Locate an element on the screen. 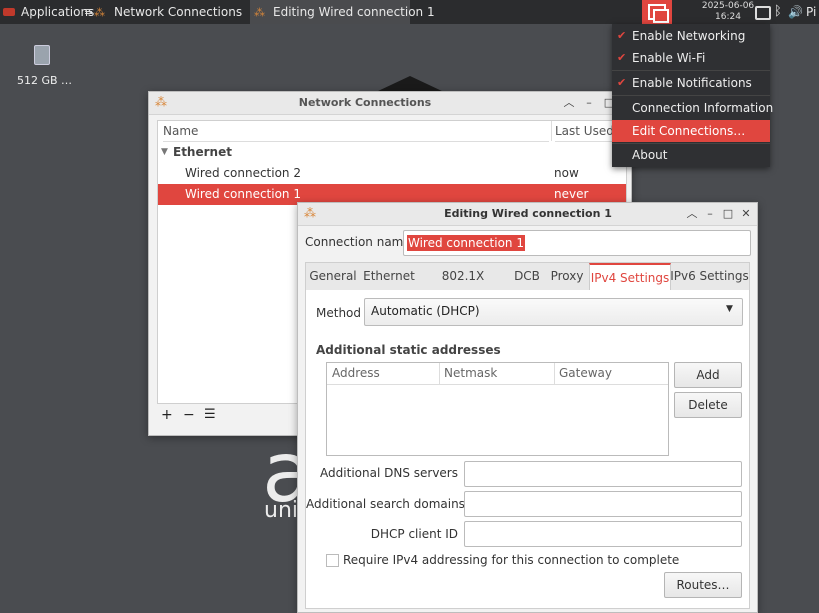 This screenshot has height=613, width=819. menu-item-label: Enable Notifications is located at coordinates (692, 83).